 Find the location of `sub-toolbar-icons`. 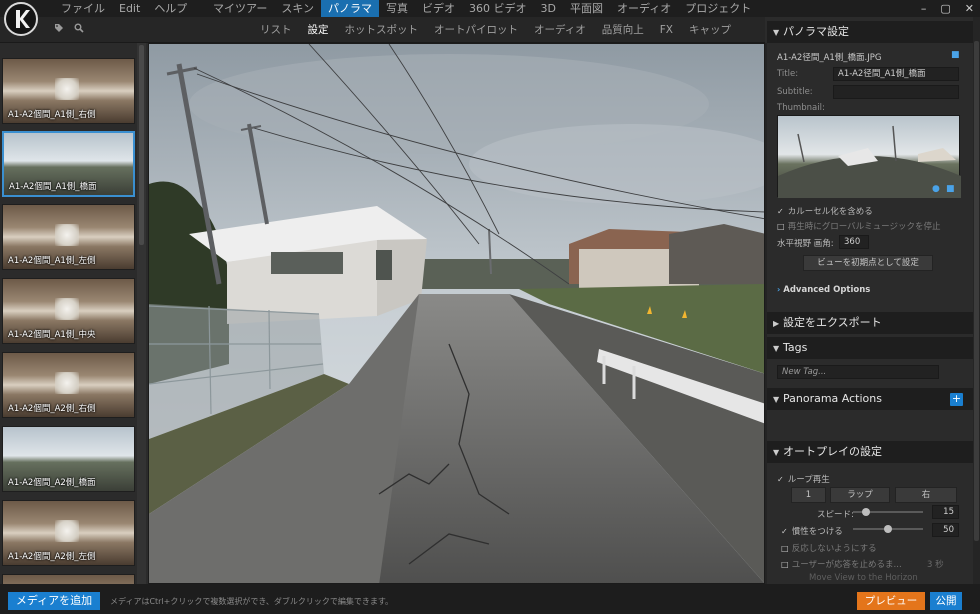

sub-toolbar-icons is located at coordinates (69, 28).